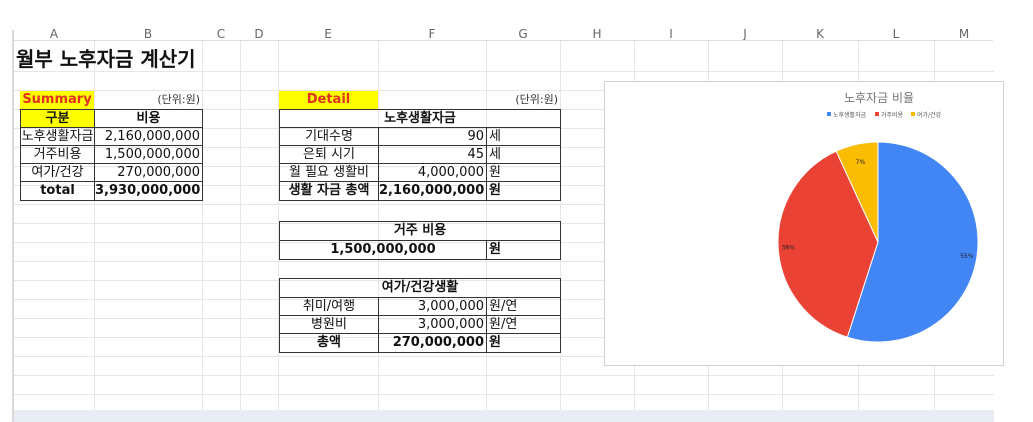 This screenshot has height=422, width=1033. Describe the element at coordinates (329, 306) in the screenshot. I see `leisure-row-label: 취미/여행` at that location.